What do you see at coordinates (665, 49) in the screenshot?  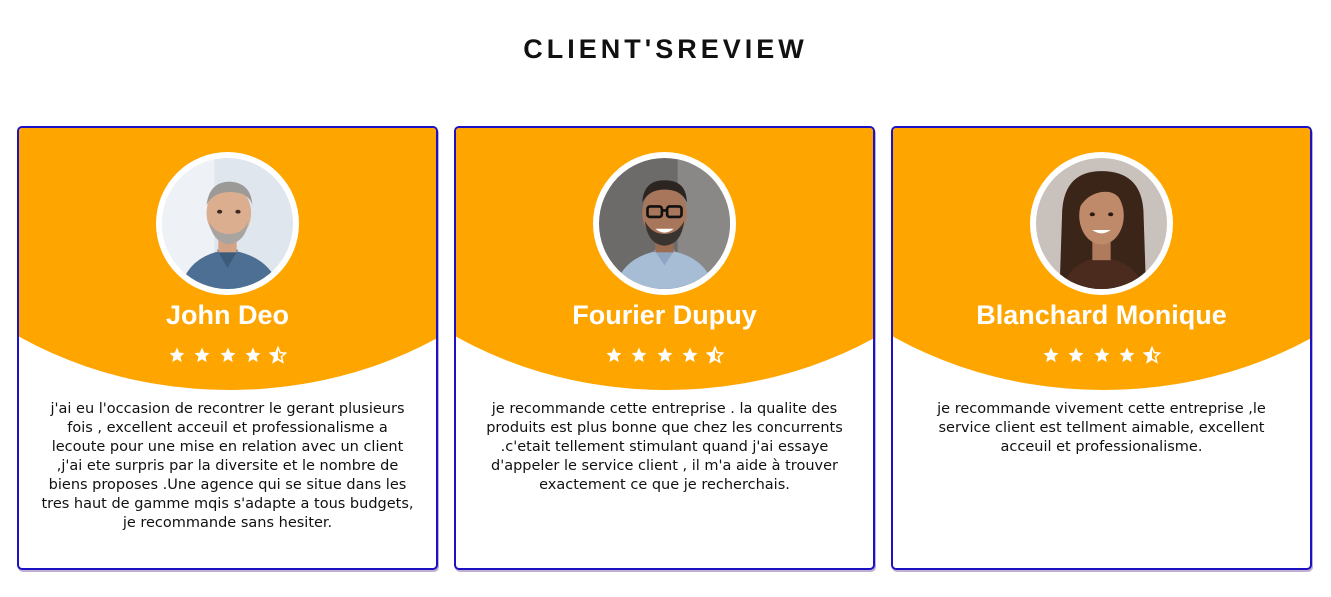 I see `page-title: CLIENT'SREVIEW` at bounding box center [665, 49].